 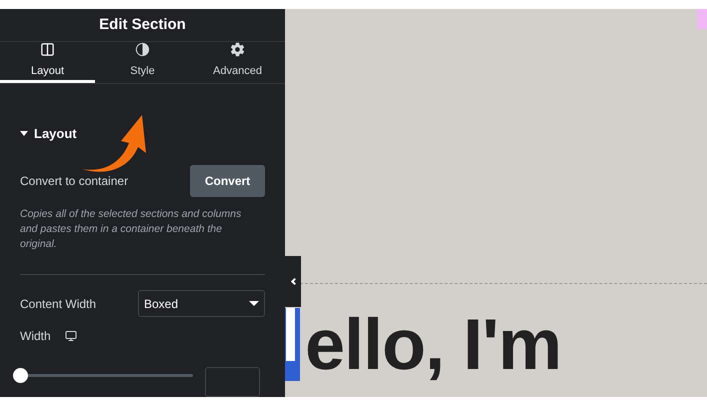 What do you see at coordinates (142, 62) in the screenshot?
I see `tab: Style` at bounding box center [142, 62].